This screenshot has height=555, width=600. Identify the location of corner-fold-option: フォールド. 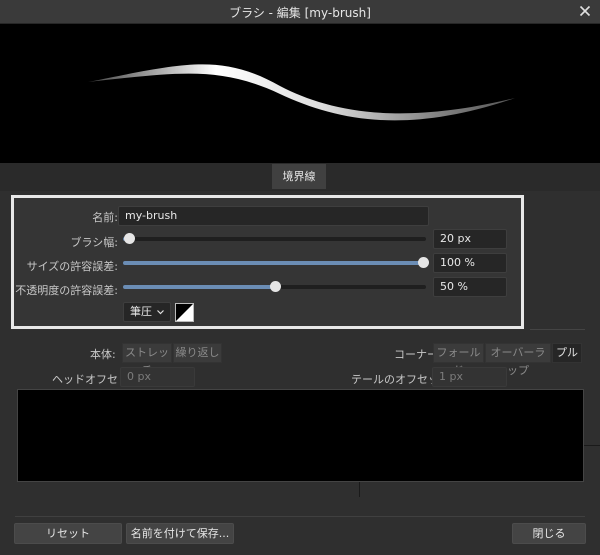
(458, 360).